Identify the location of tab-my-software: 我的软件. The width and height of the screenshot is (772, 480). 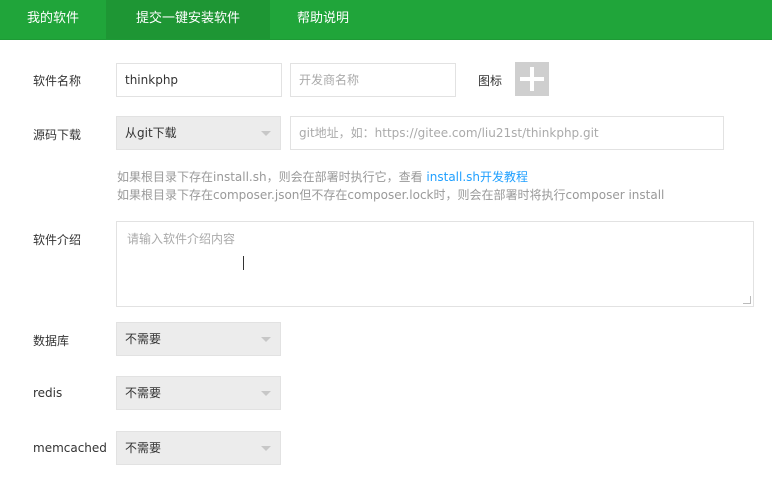
(53, 19).